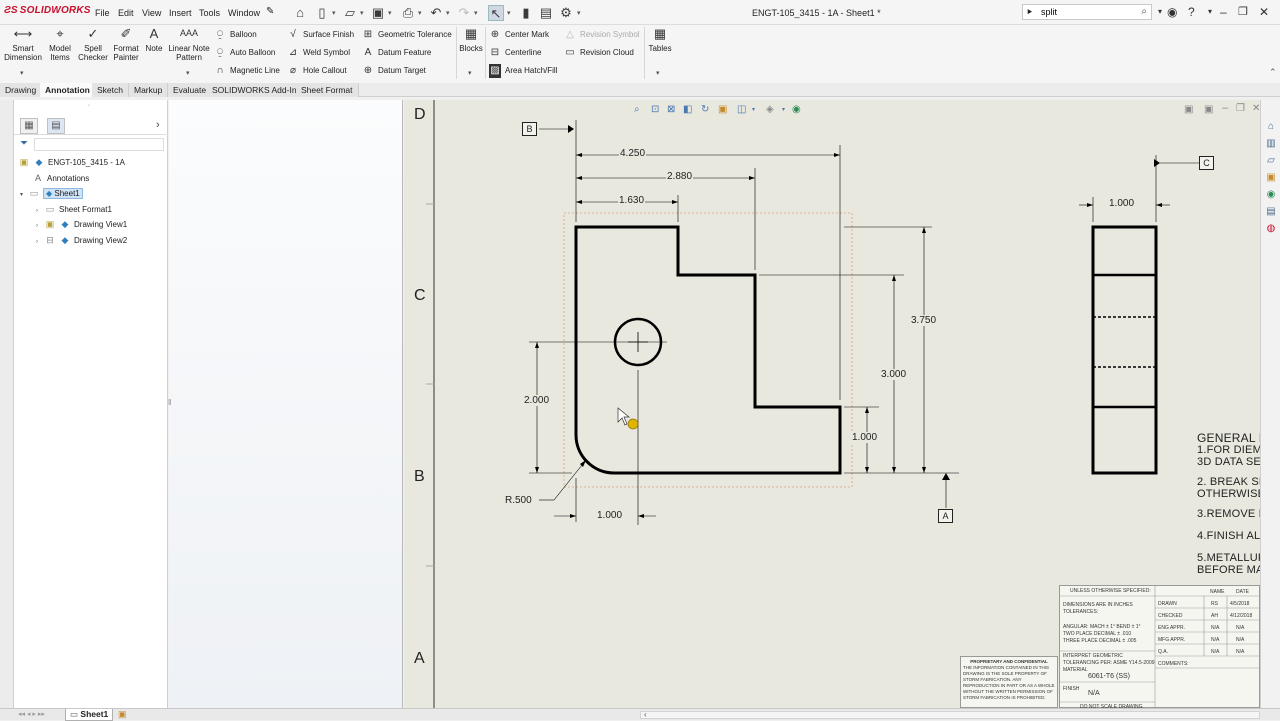  Describe the element at coordinates (741, 109) in the screenshot. I see `display-style-icon: ◫` at that location.